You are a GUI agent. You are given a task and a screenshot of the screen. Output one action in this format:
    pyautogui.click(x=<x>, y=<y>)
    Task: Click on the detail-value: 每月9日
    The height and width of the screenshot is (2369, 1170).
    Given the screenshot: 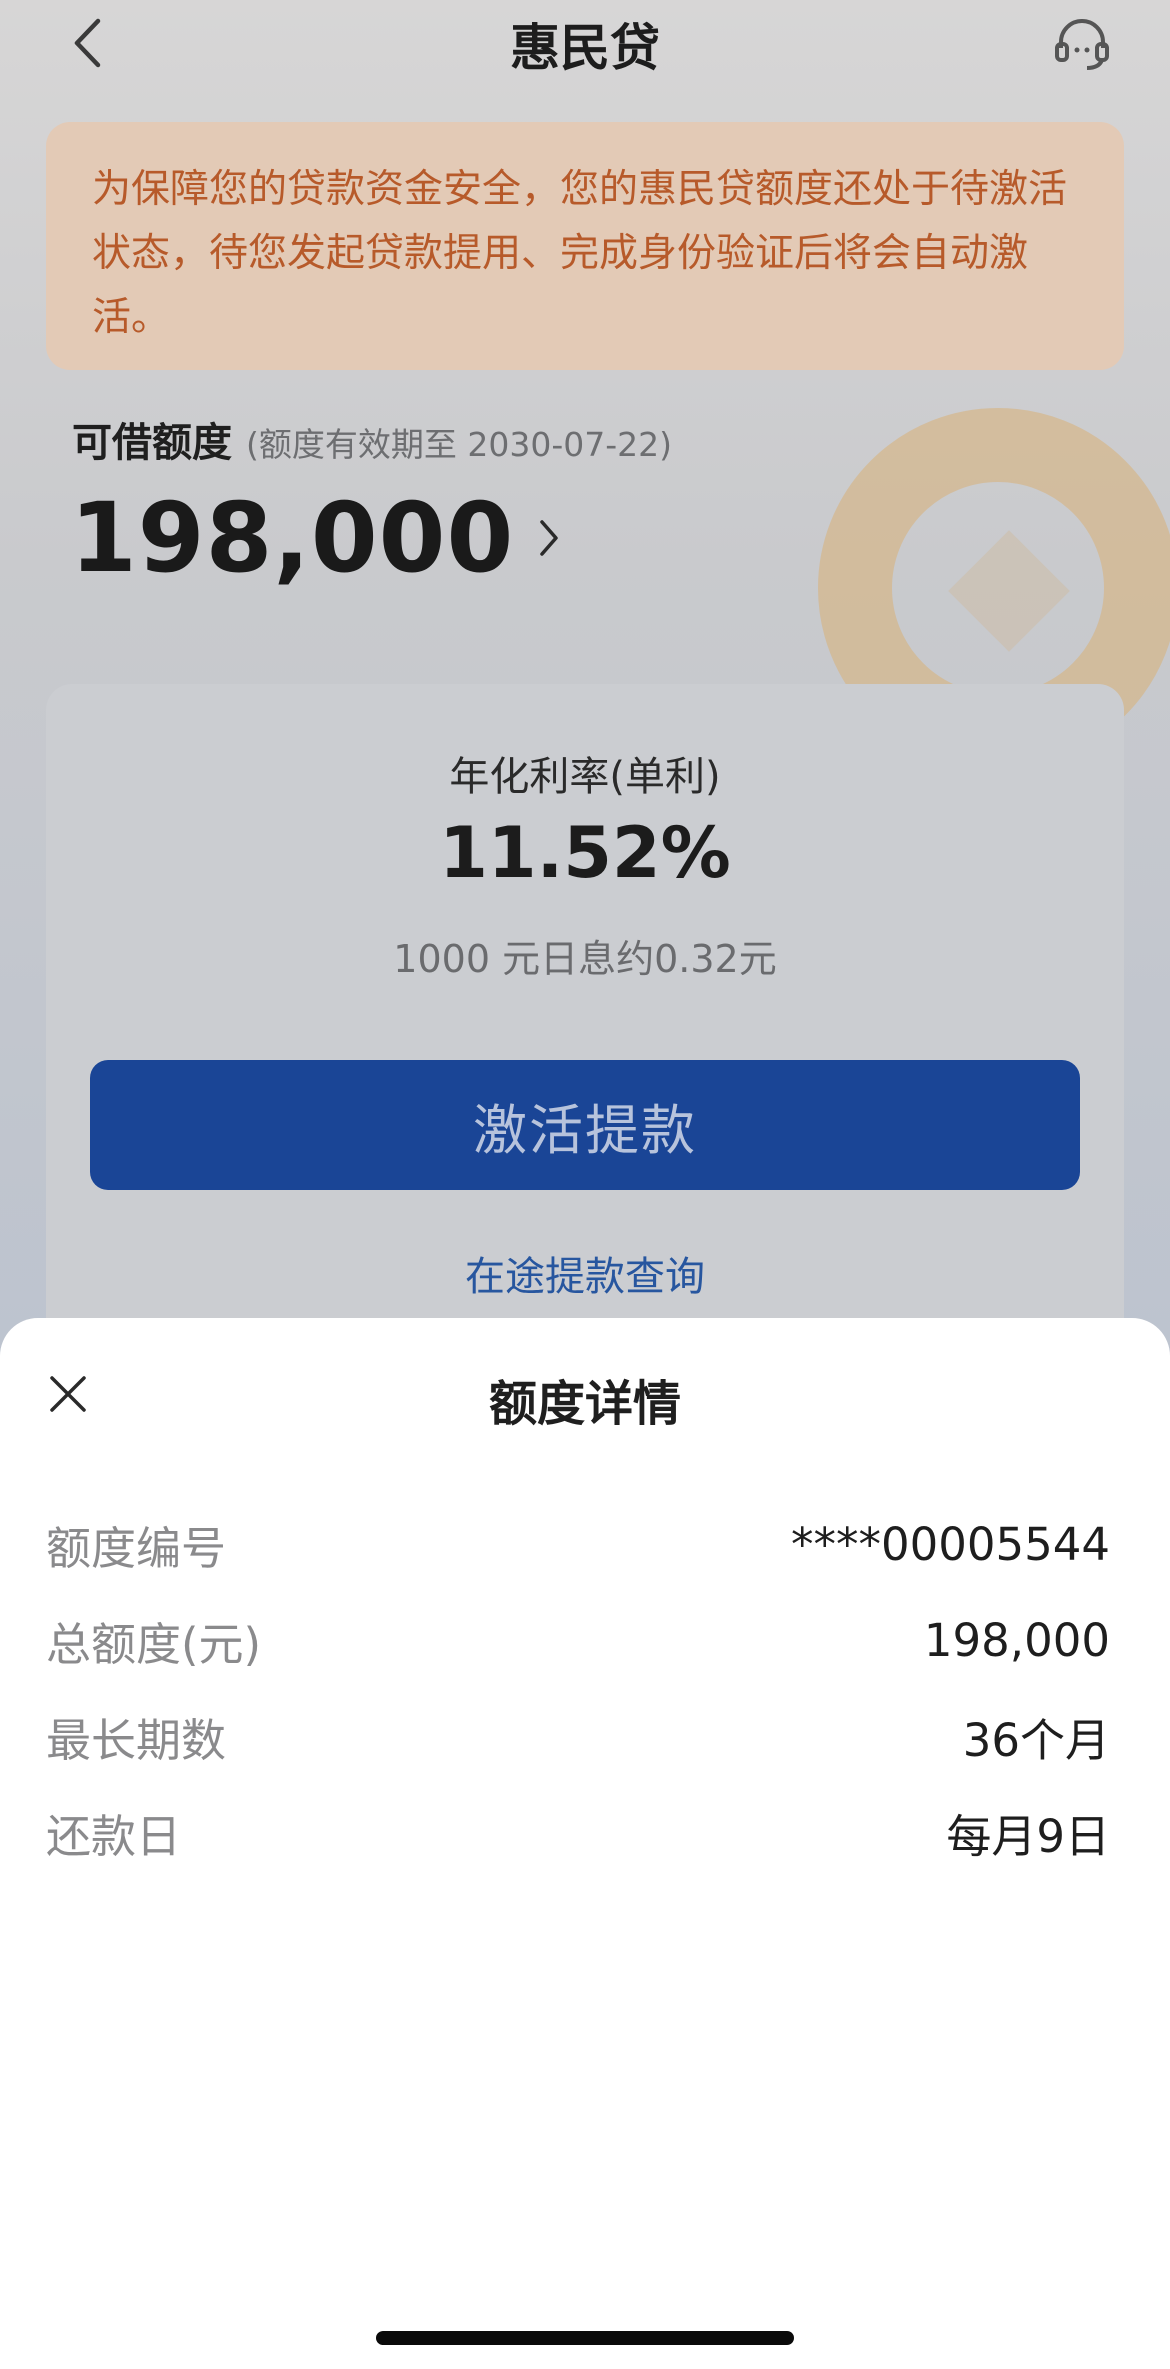 What is the action you would take?
    pyautogui.click(x=1028, y=1836)
    